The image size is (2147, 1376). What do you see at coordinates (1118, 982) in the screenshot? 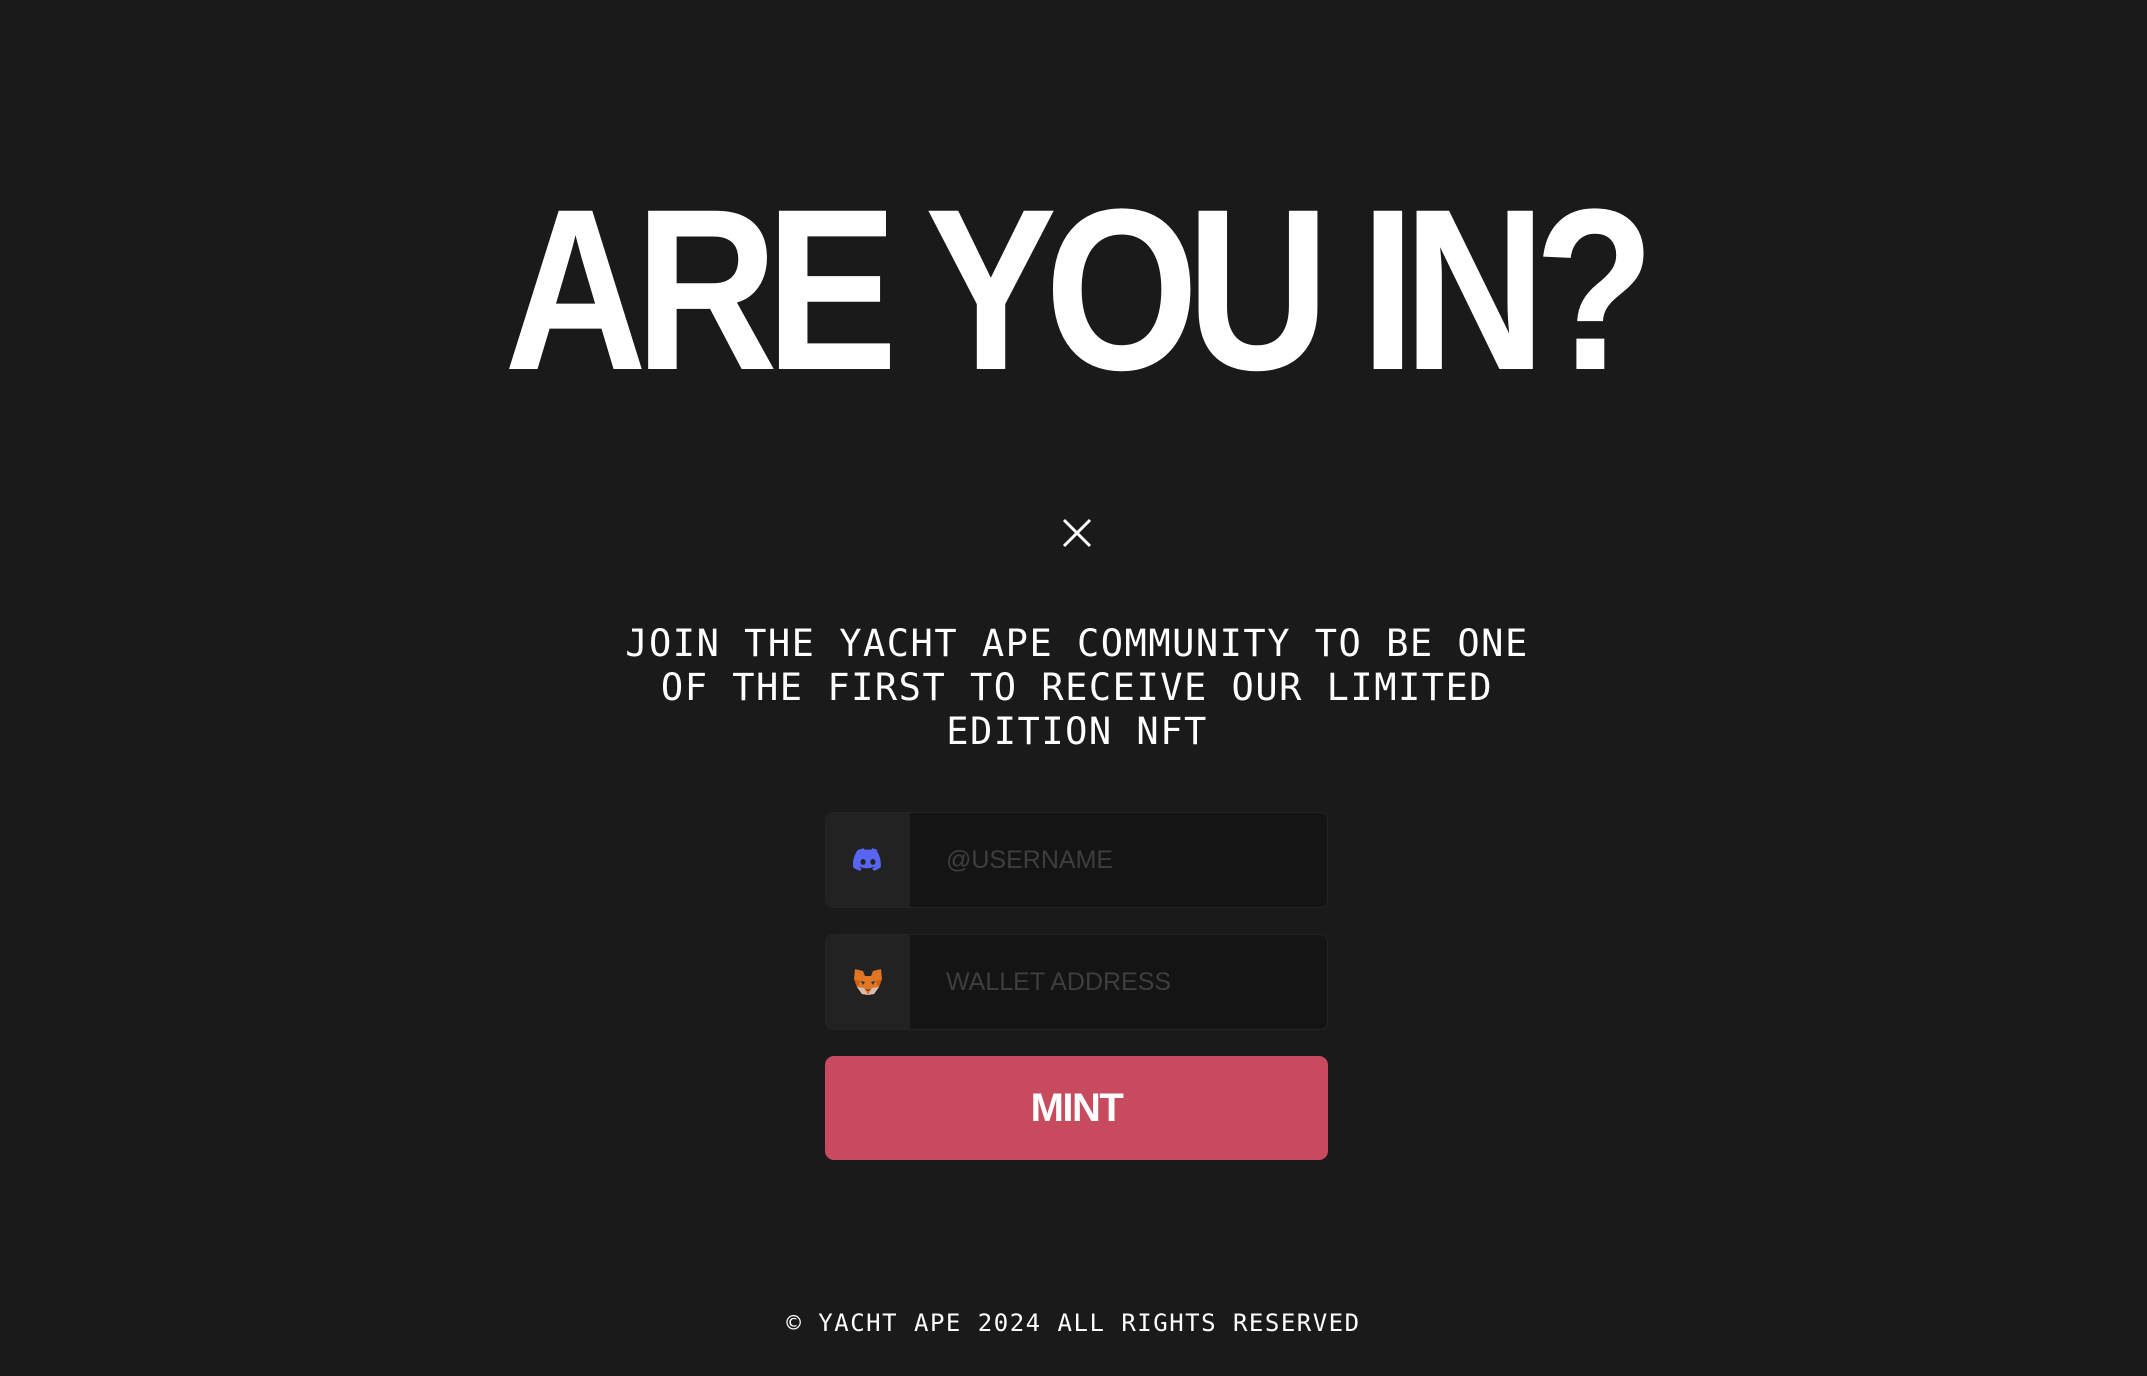
I see `wallet-address-input` at bounding box center [1118, 982].